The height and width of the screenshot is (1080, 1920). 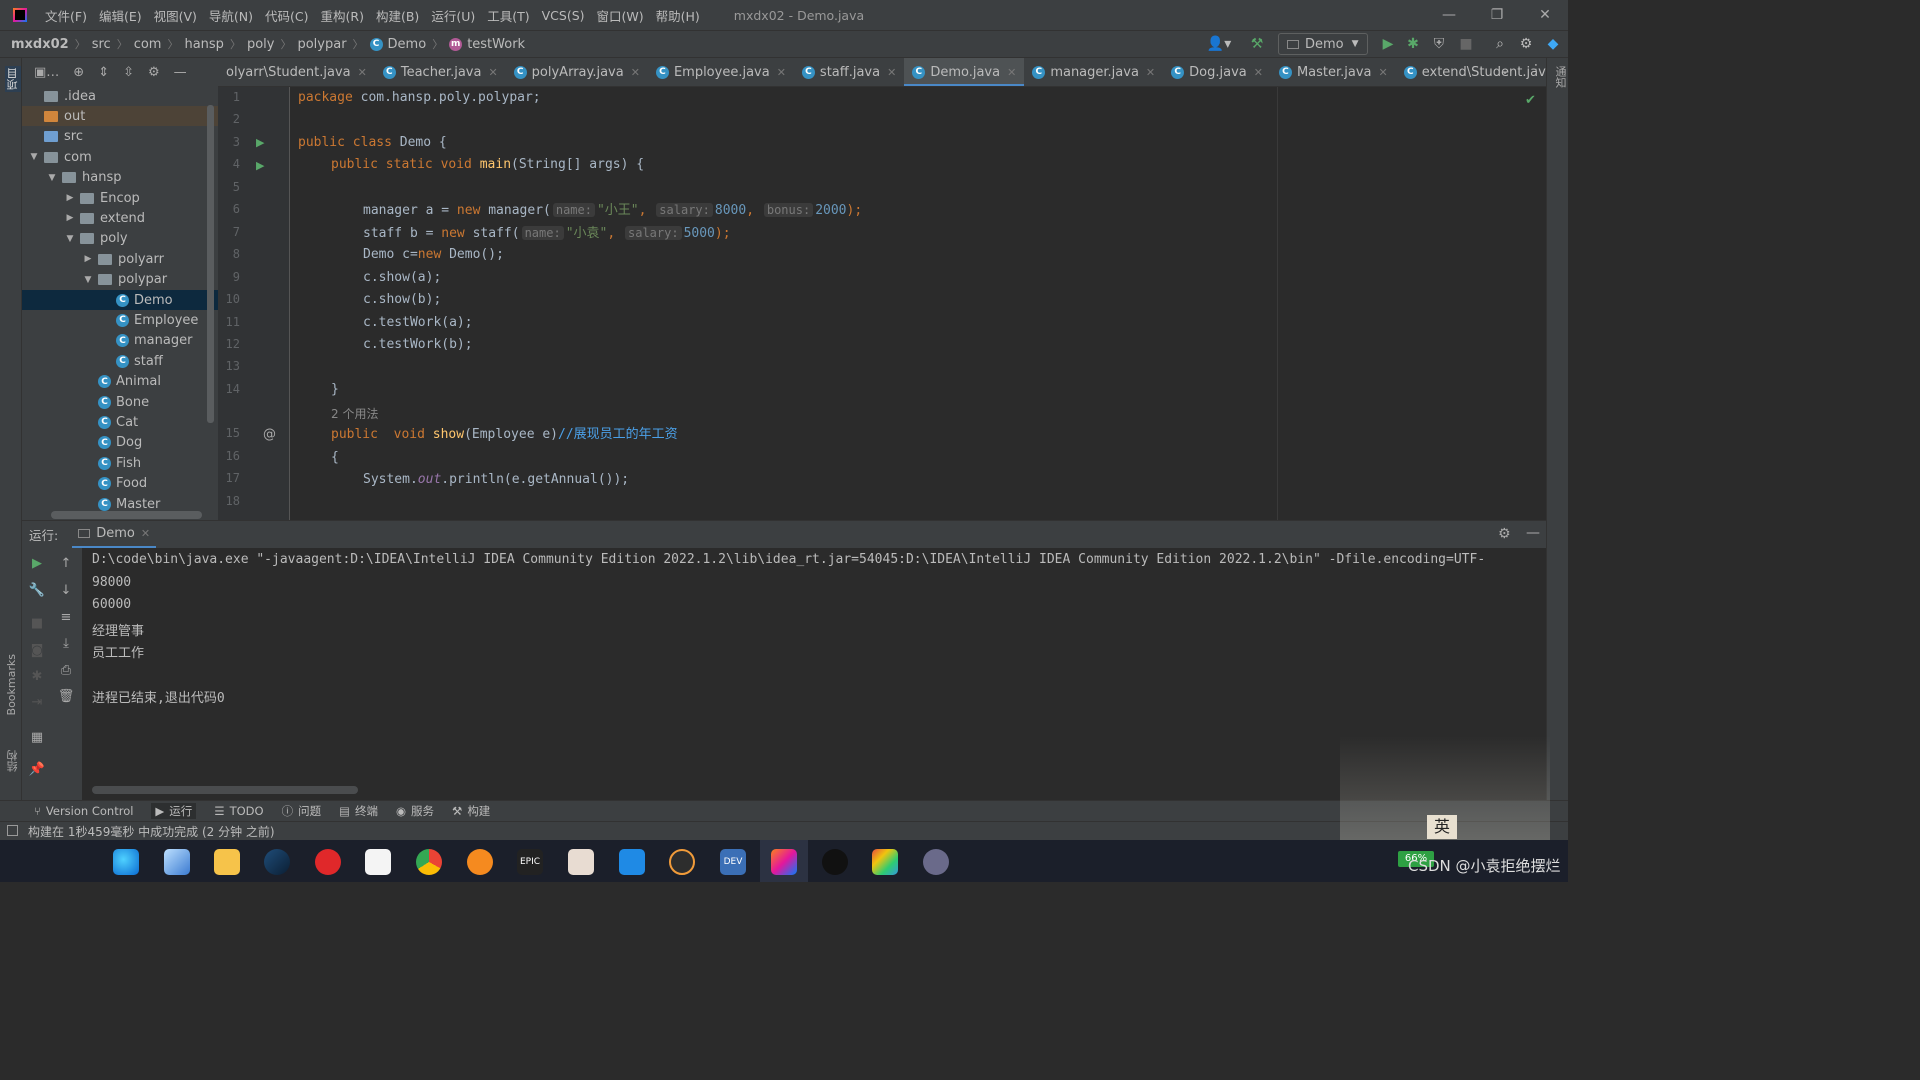 What do you see at coordinates (1219, 44) in the screenshot?
I see `user-icon: 👤▾` at bounding box center [1219, 44].